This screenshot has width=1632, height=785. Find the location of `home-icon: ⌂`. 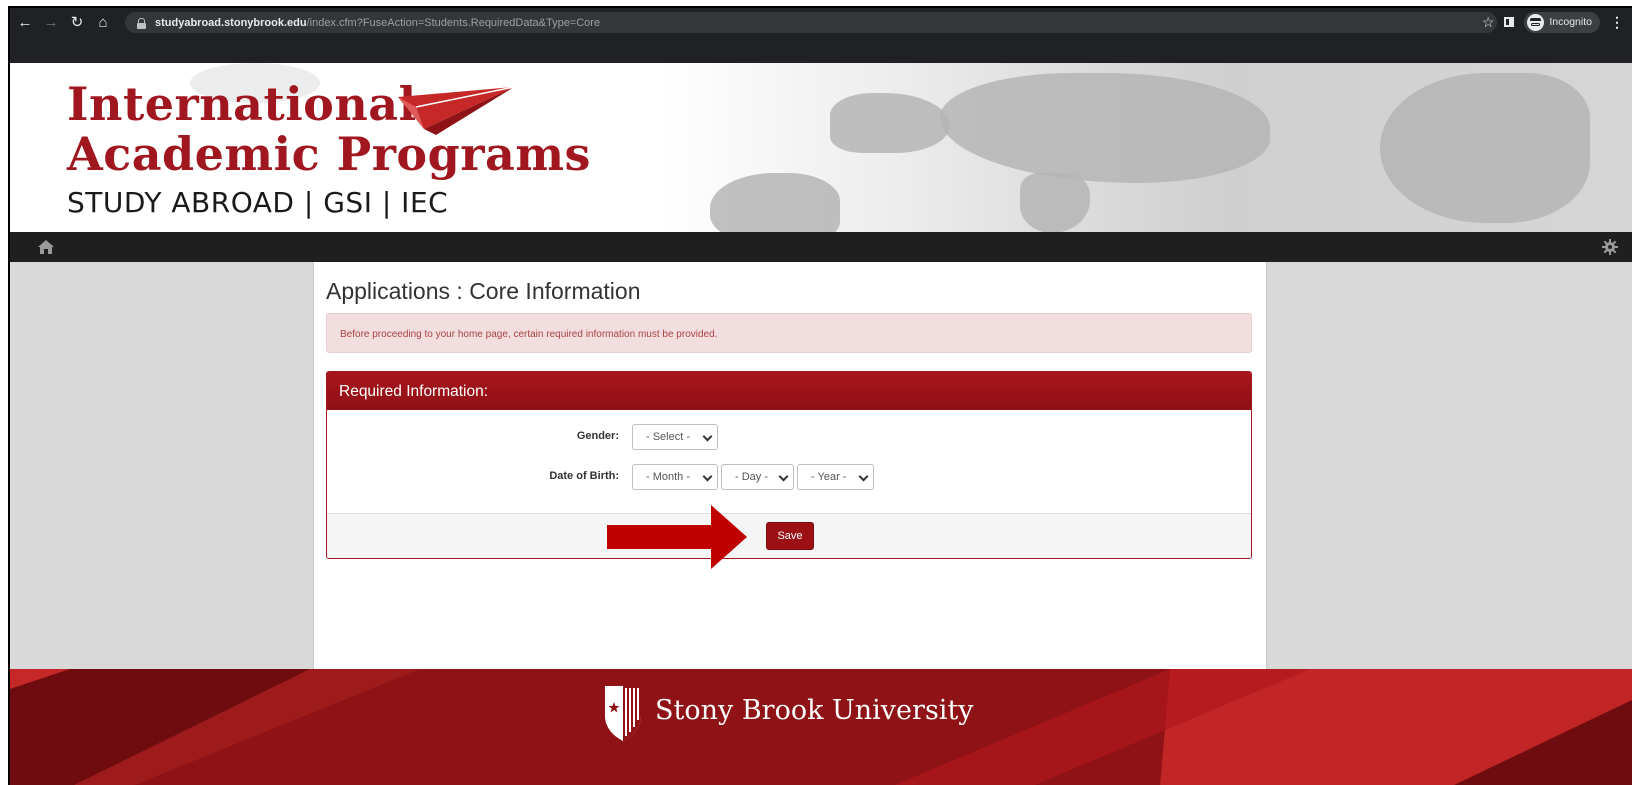

home-icon: ⌂ is located at coordinates (103, 22).